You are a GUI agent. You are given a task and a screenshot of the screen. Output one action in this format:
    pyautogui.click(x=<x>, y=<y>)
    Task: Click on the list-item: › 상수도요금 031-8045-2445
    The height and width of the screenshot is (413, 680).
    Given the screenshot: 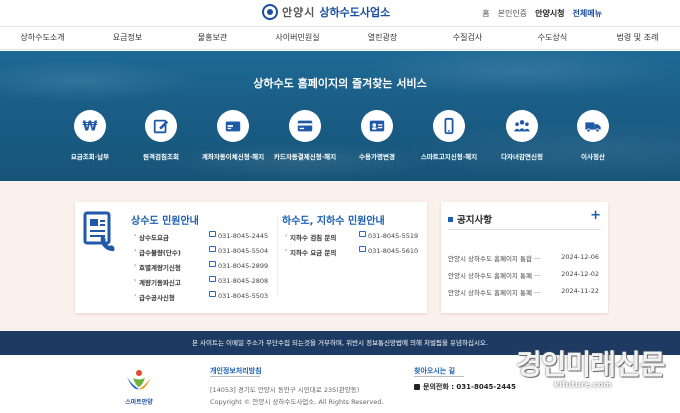 What is the action you would take?
    pyautogui.click(x=201, y=235)
    